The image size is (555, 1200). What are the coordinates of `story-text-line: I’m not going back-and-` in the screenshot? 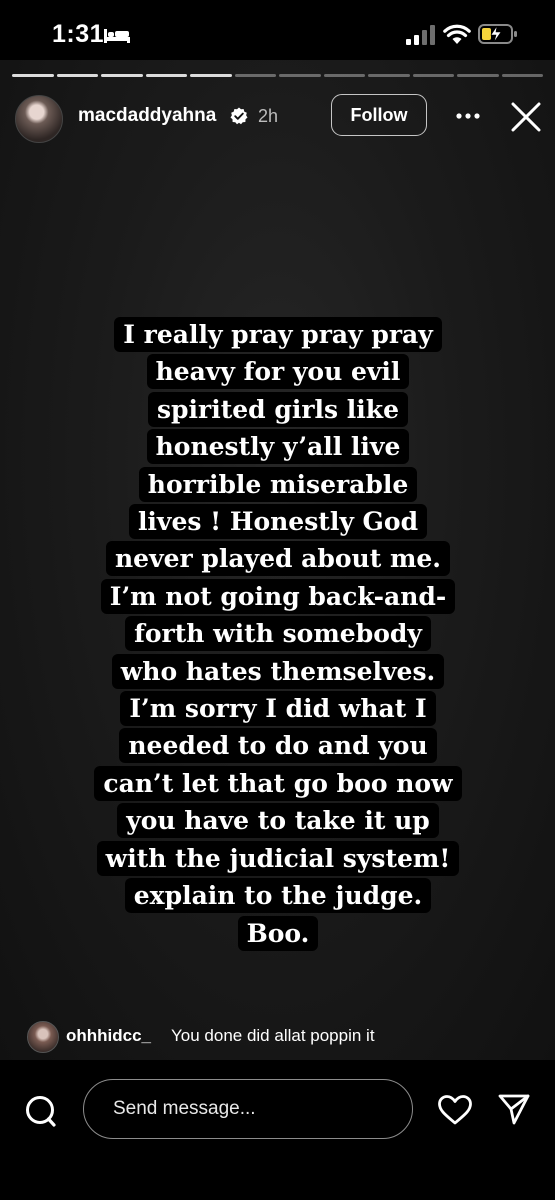 It's located at (278, 596).